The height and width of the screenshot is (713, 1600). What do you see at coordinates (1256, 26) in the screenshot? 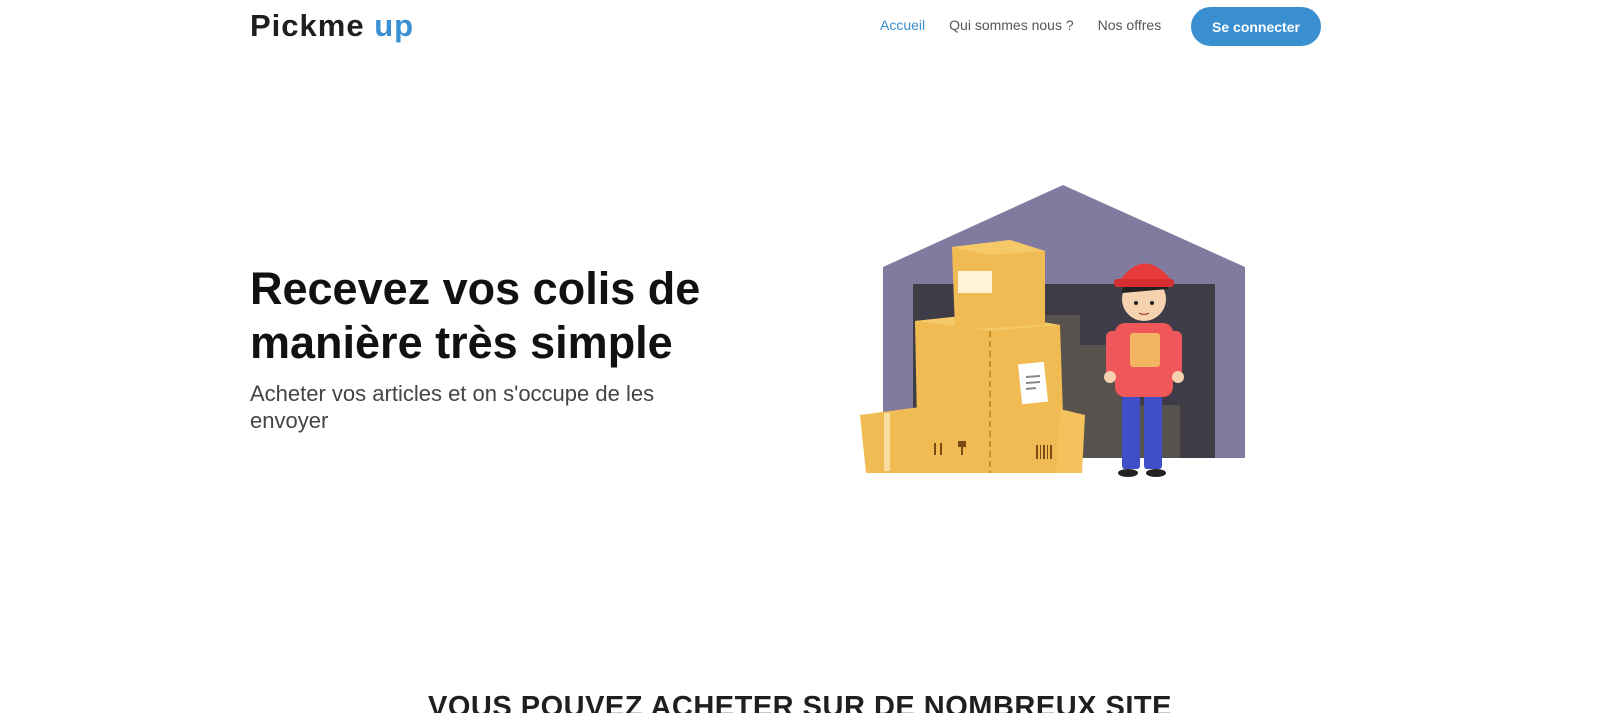
I see `login-button: Se connecter` at bounding box center [1256, 26].